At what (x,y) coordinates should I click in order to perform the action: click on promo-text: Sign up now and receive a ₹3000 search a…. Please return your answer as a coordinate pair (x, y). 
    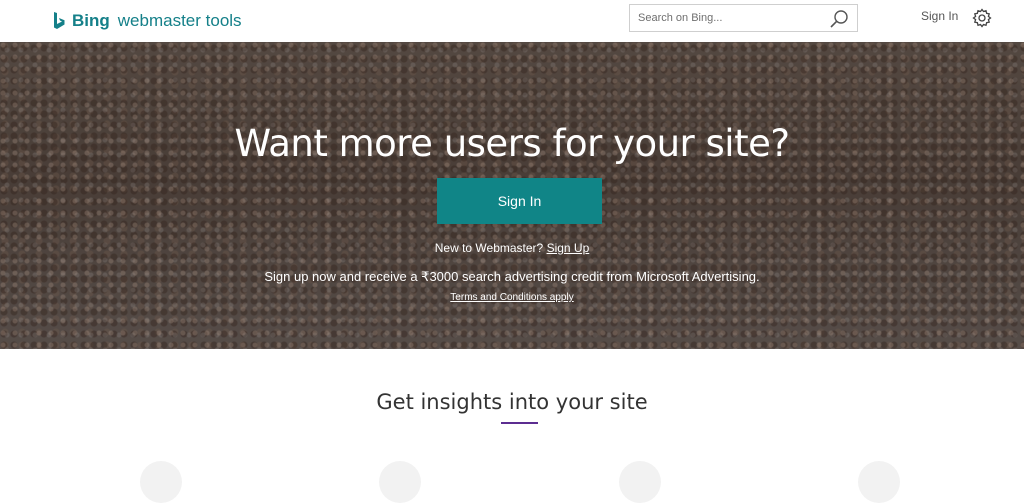
    Looking at the image, I should click on (512, 276).